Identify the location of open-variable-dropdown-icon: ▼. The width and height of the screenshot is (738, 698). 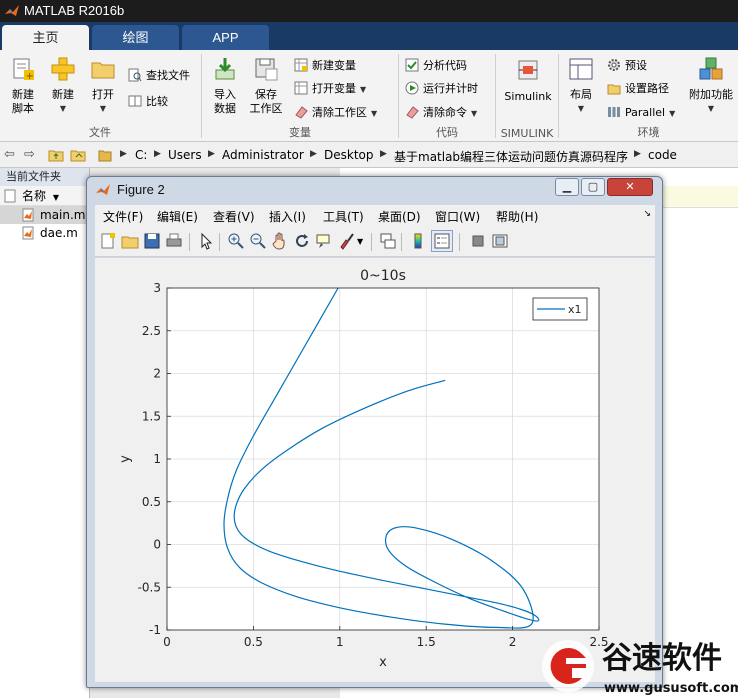
(363, 89).